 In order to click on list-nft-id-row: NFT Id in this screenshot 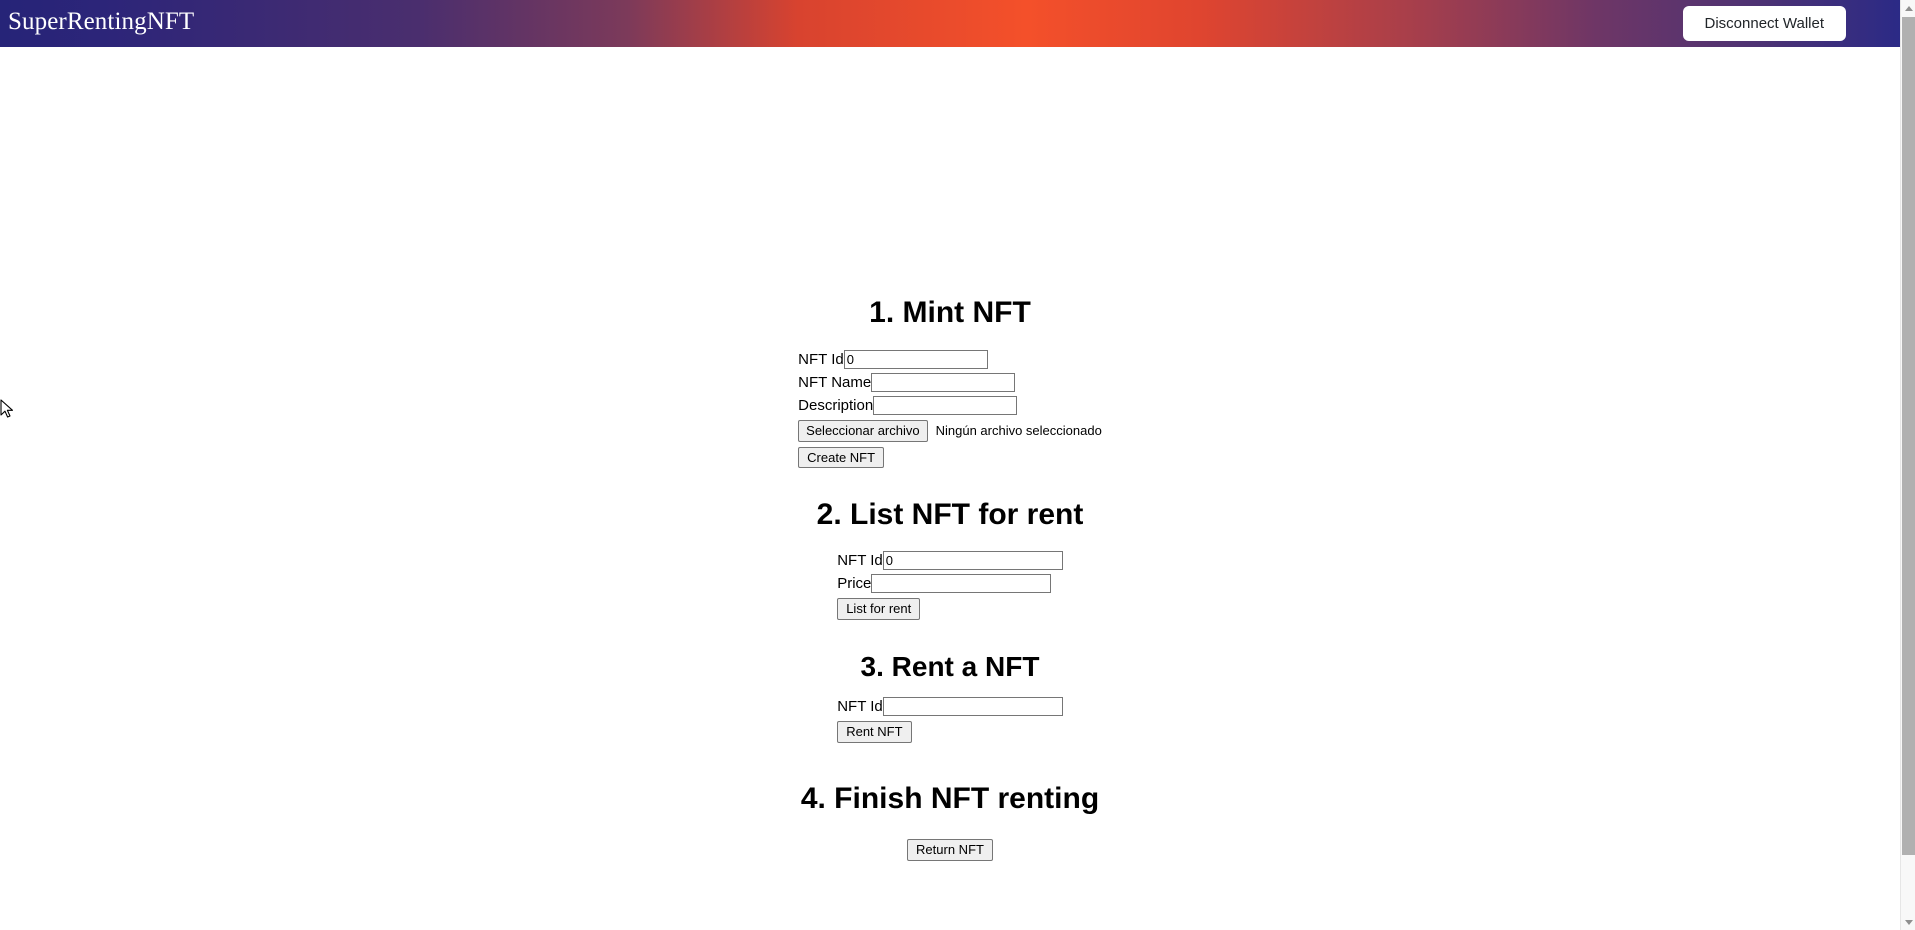, I will do `click(950, 560)`.